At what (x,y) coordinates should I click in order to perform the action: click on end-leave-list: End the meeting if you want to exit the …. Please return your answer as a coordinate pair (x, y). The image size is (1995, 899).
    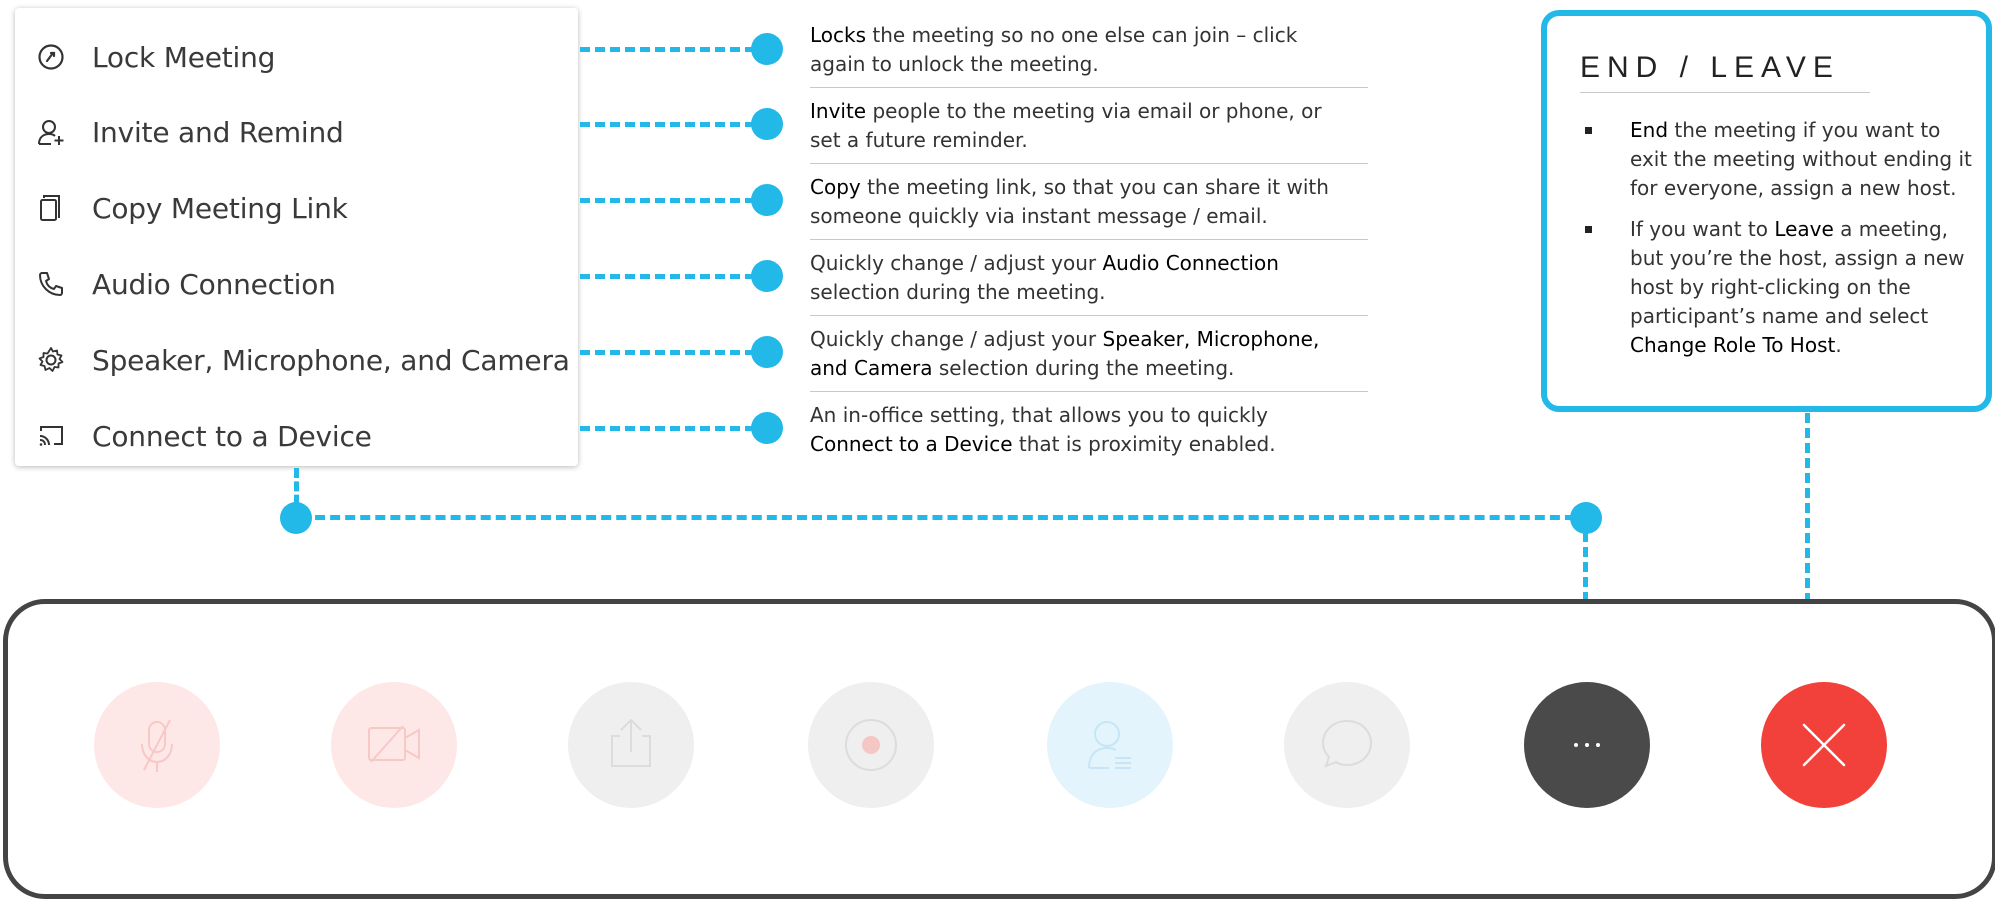
    Looking at the image, I should click on (1780, 244).